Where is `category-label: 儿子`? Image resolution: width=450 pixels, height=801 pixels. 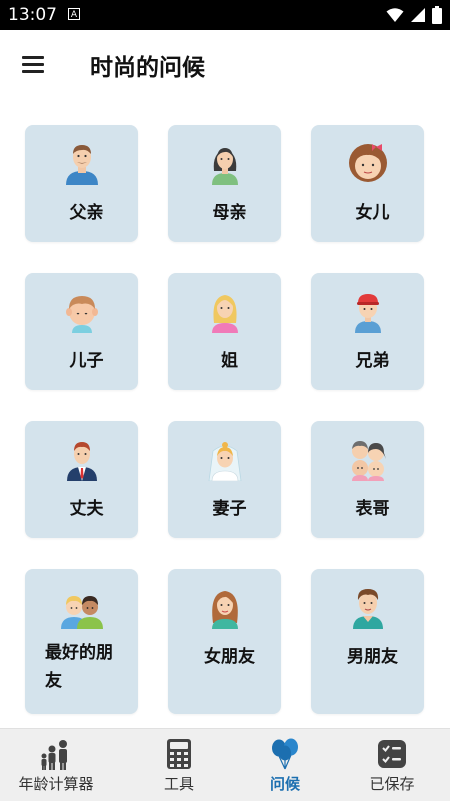 category-label: 儿子 is located at coordinates (86, 361).